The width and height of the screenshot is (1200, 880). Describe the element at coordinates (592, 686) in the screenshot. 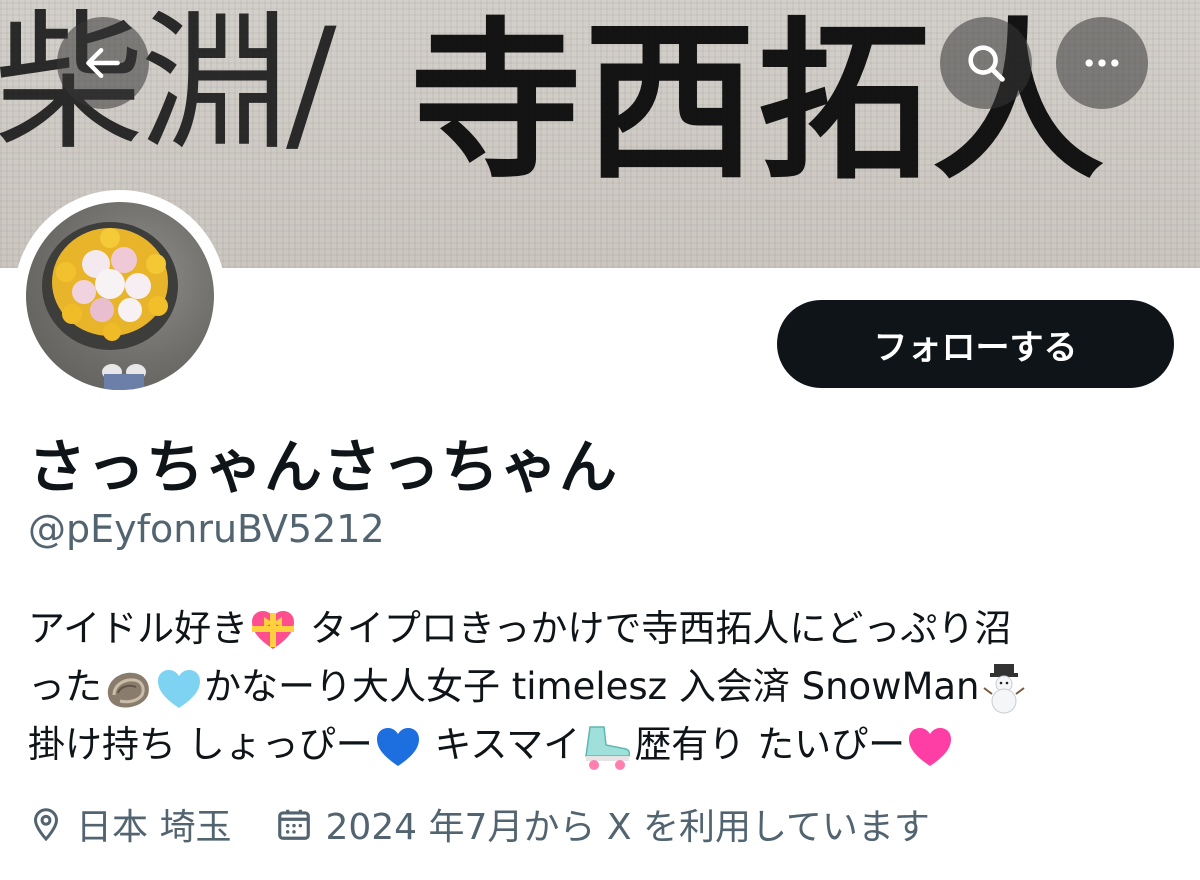

I see `bio-text: かなーり大人女子 timelesz 入会済 SnowMan` at that location.